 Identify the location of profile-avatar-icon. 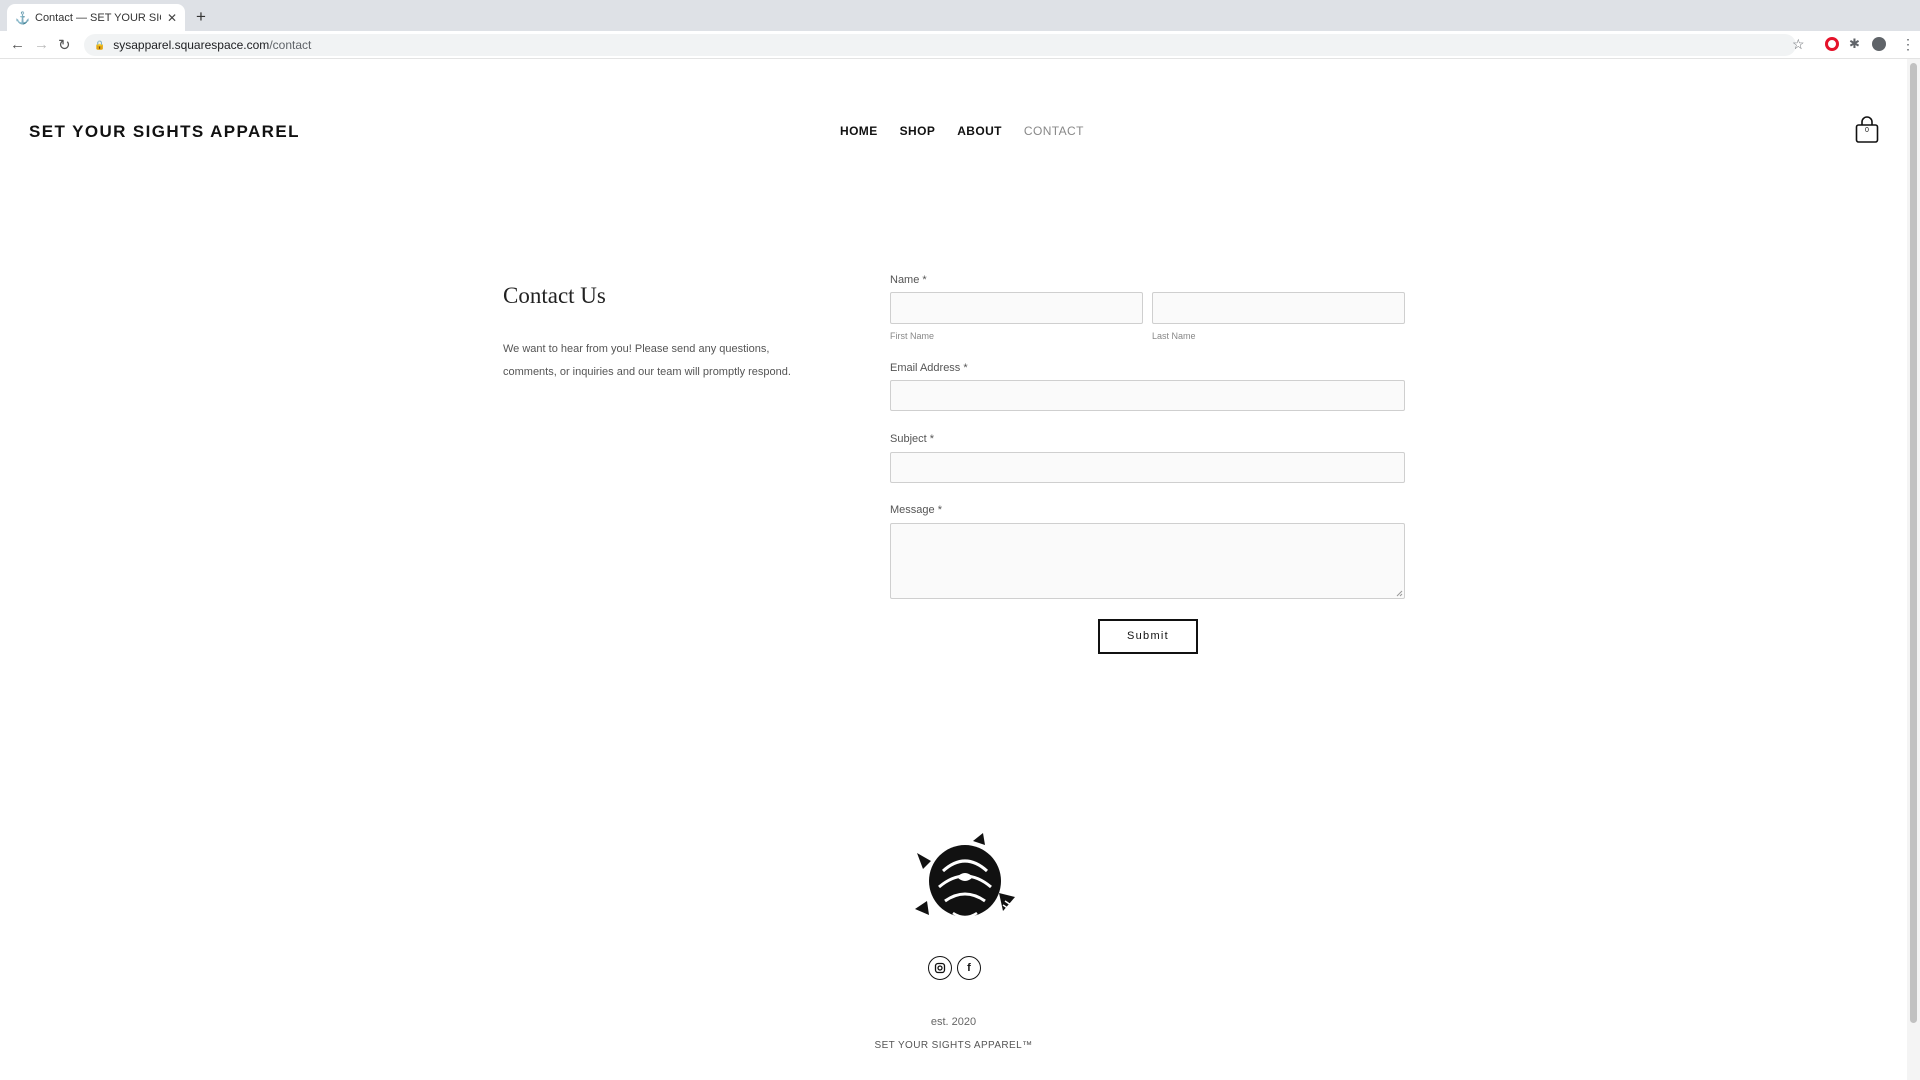
(1879, 44).